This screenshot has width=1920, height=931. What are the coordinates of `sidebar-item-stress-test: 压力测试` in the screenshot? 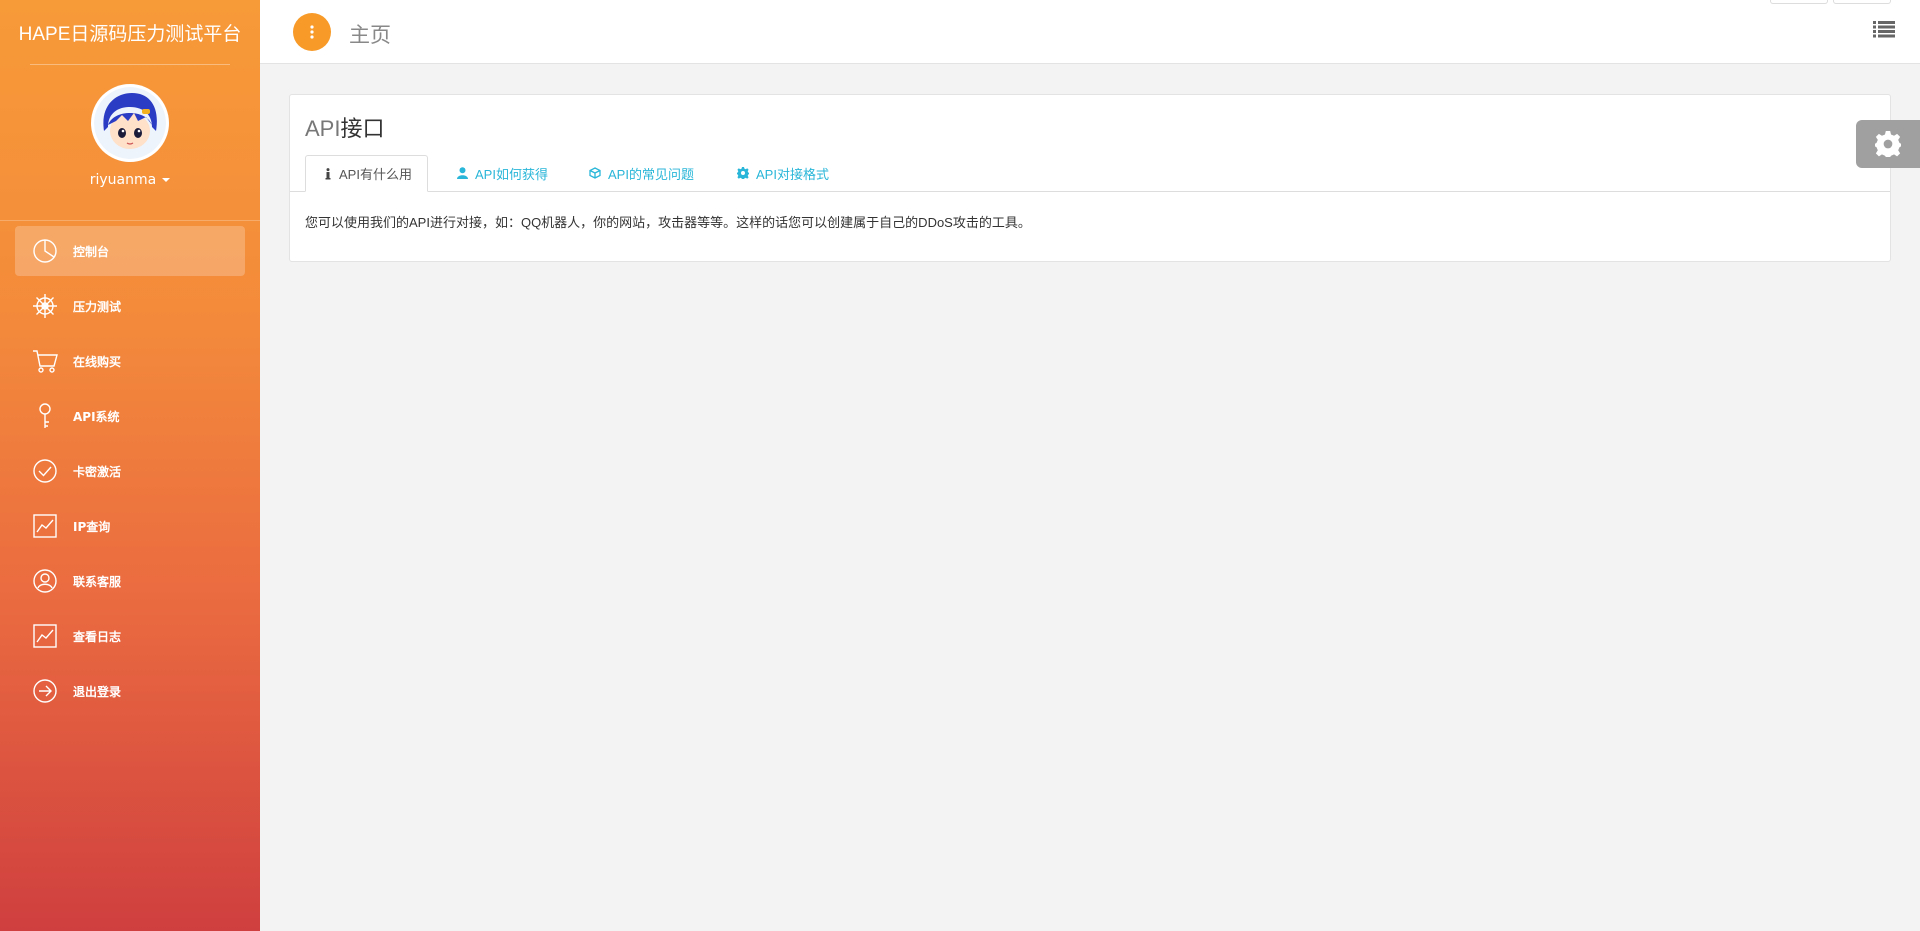 It's located at (130, 306).